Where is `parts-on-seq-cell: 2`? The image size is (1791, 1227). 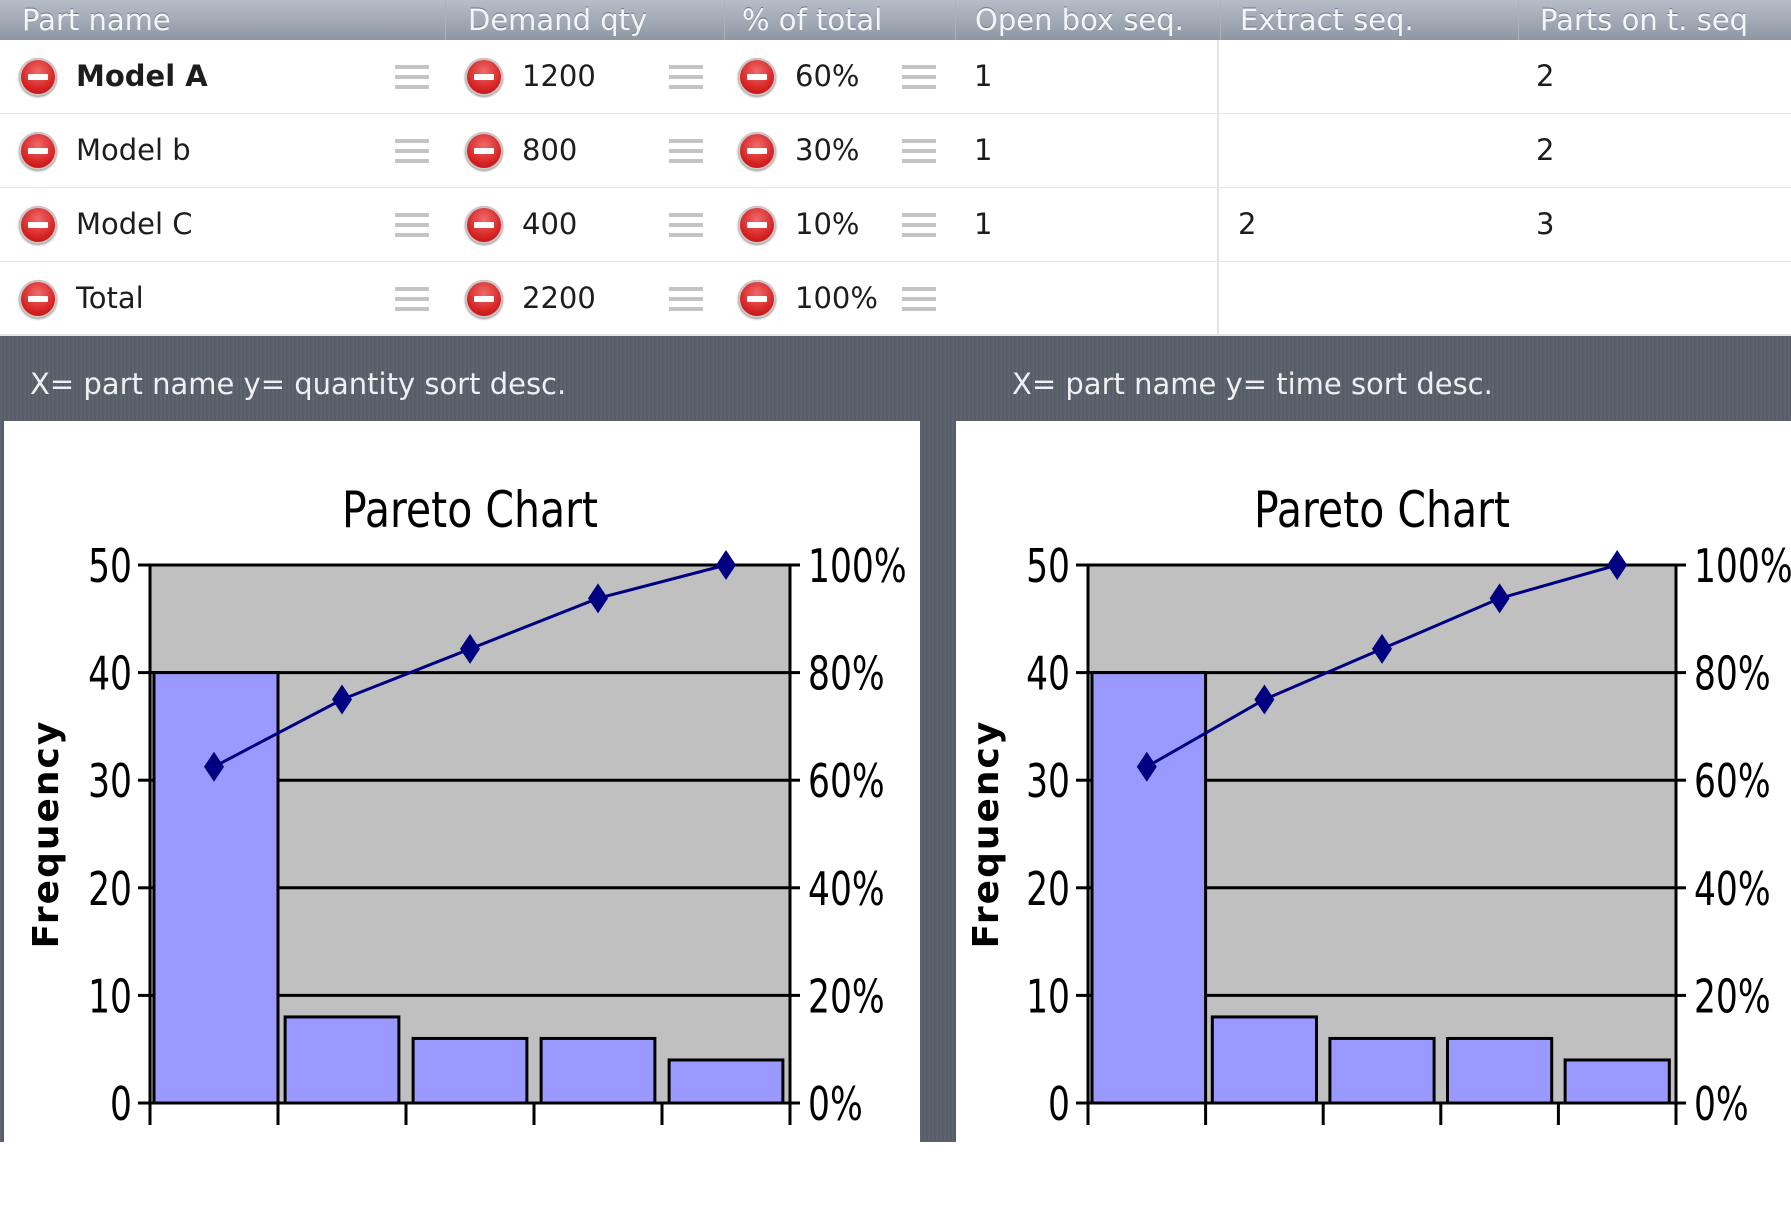 parts-on-seq-cell: 2 is located at coordinates (1545, 76).